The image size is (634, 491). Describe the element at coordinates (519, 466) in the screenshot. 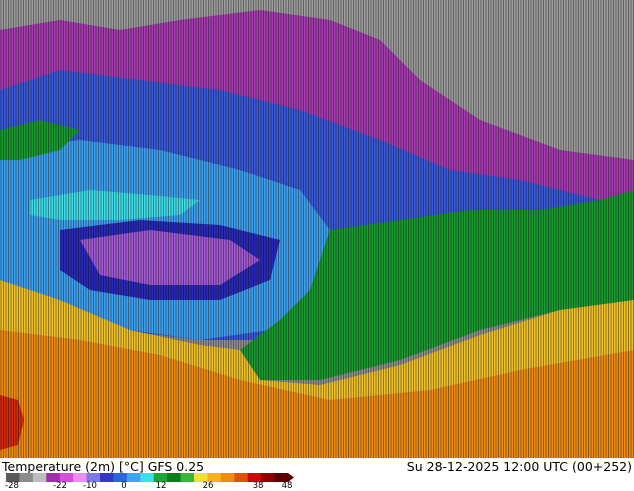

I see `valid-time: Su 28-12-2025 12:00 UTC (00+252)` at that location.